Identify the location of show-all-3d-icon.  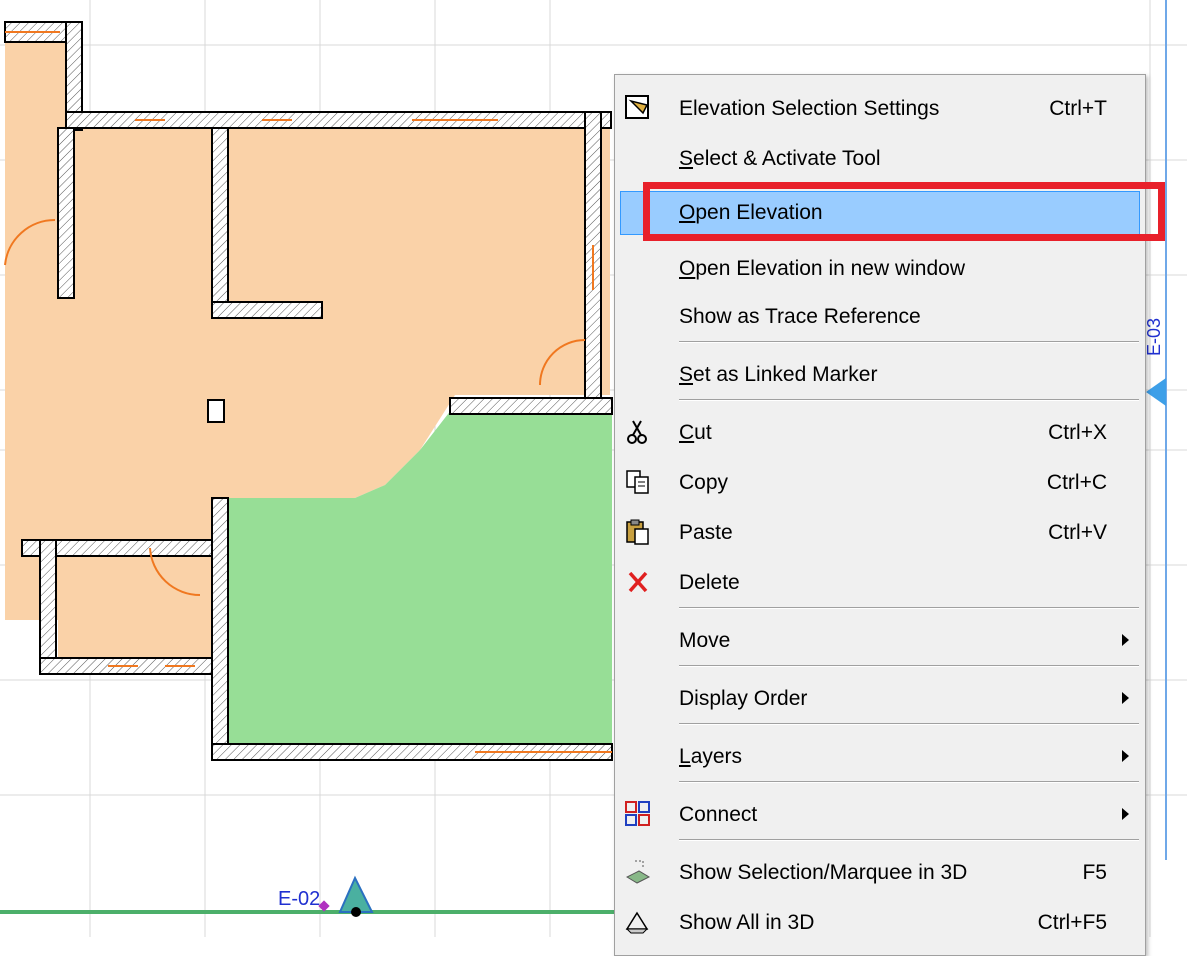
(637, 922).